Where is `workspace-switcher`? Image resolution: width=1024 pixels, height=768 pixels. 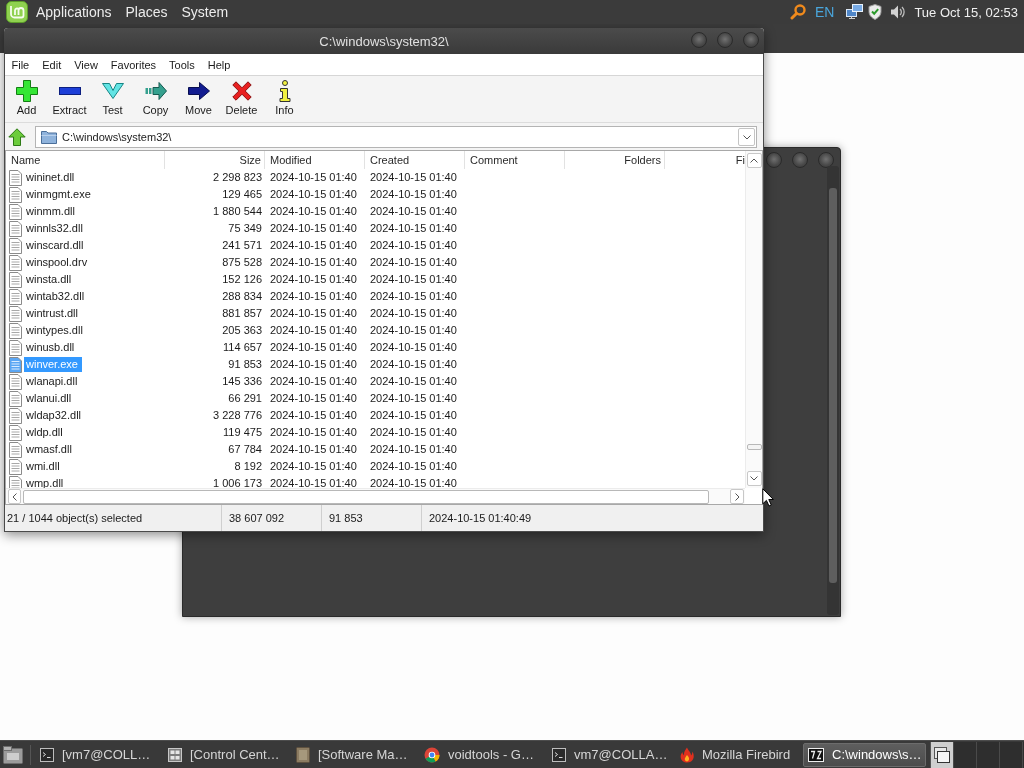 workspace-switcher is located at coordinates (977, 754).